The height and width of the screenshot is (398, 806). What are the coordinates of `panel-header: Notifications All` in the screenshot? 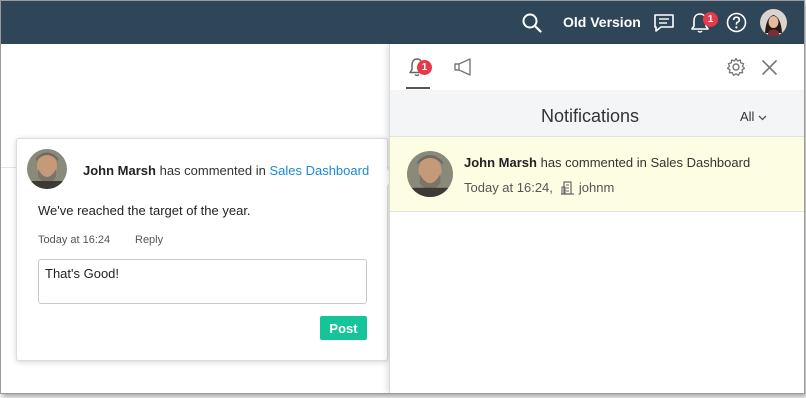 It's located at (597, 113).